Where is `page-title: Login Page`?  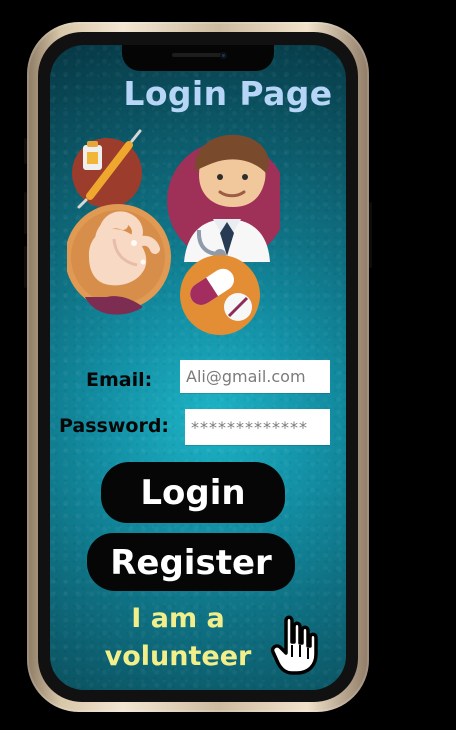 page-title: Login Page is located at coordinates (228, 93).